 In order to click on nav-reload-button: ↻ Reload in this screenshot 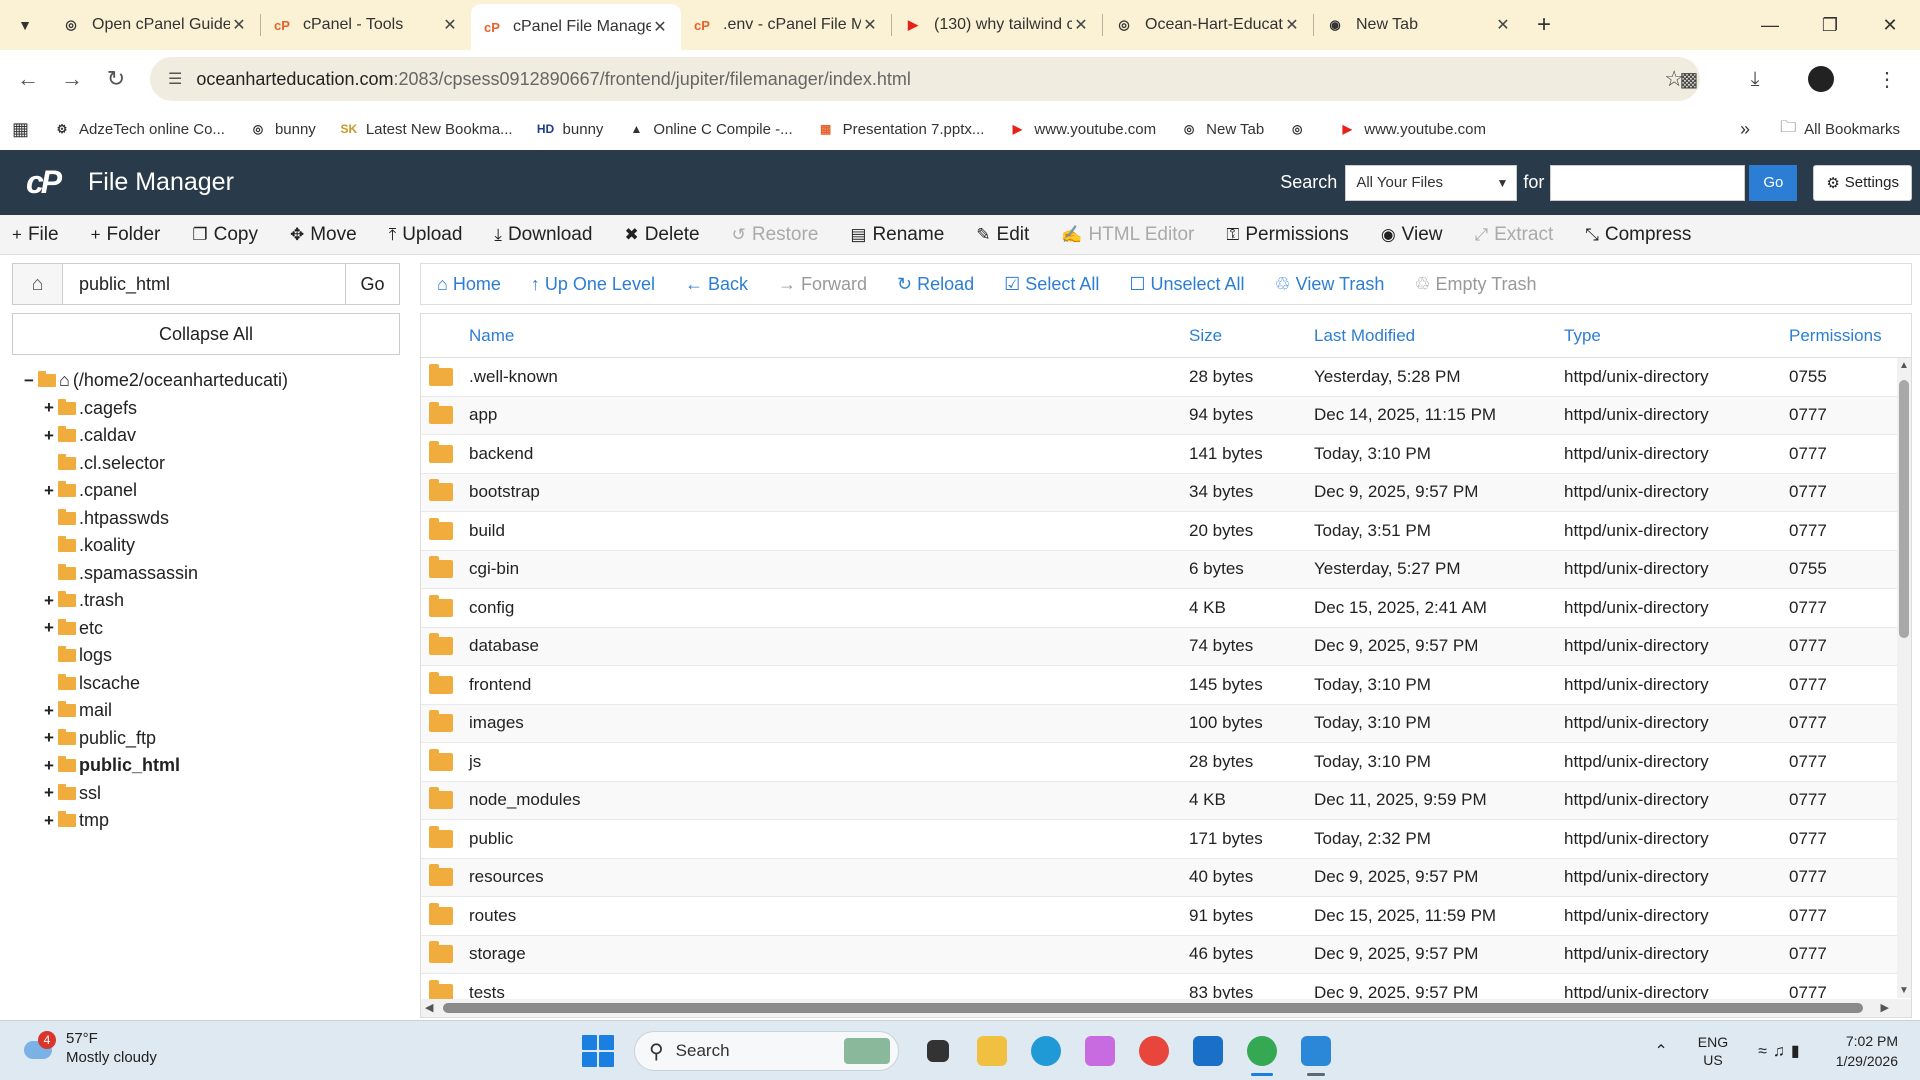, I will do `click(935, 284)`.